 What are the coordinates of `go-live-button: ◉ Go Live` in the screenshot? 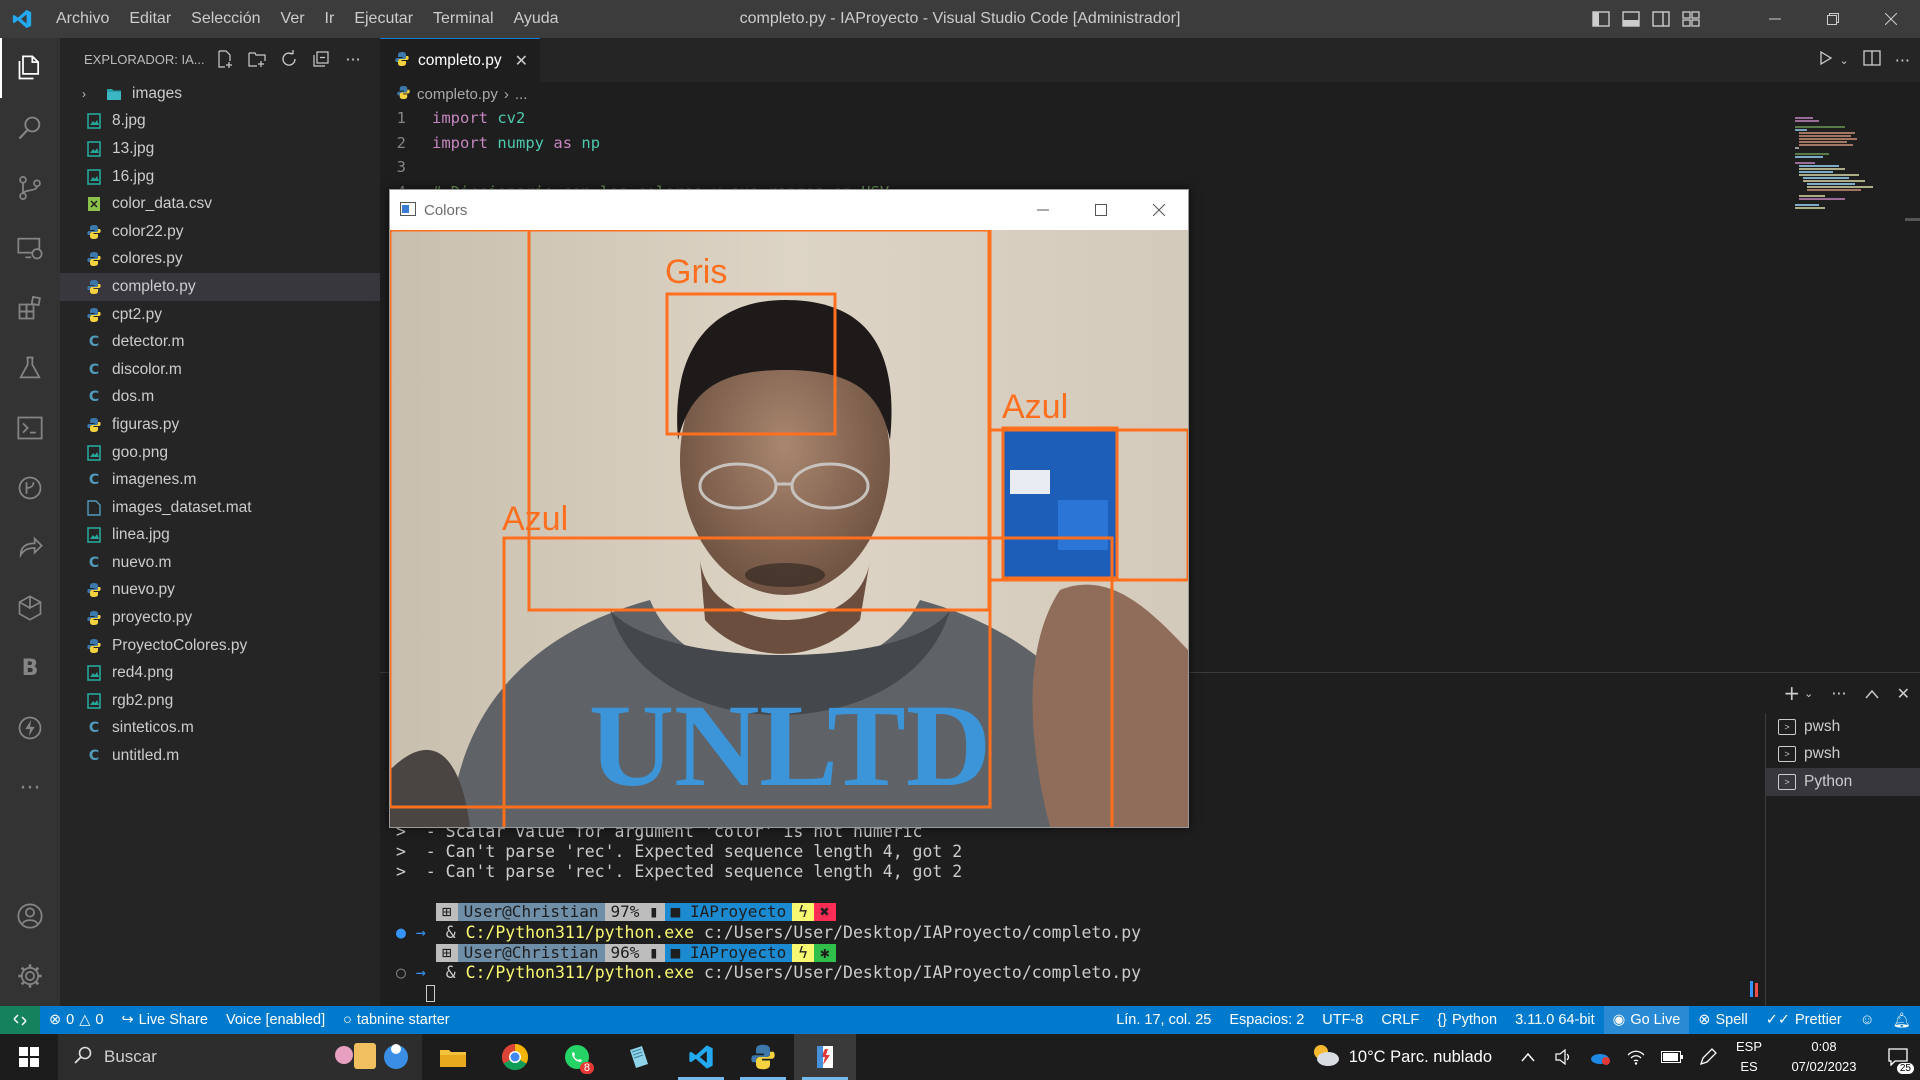 It's located at (1646, 1020).